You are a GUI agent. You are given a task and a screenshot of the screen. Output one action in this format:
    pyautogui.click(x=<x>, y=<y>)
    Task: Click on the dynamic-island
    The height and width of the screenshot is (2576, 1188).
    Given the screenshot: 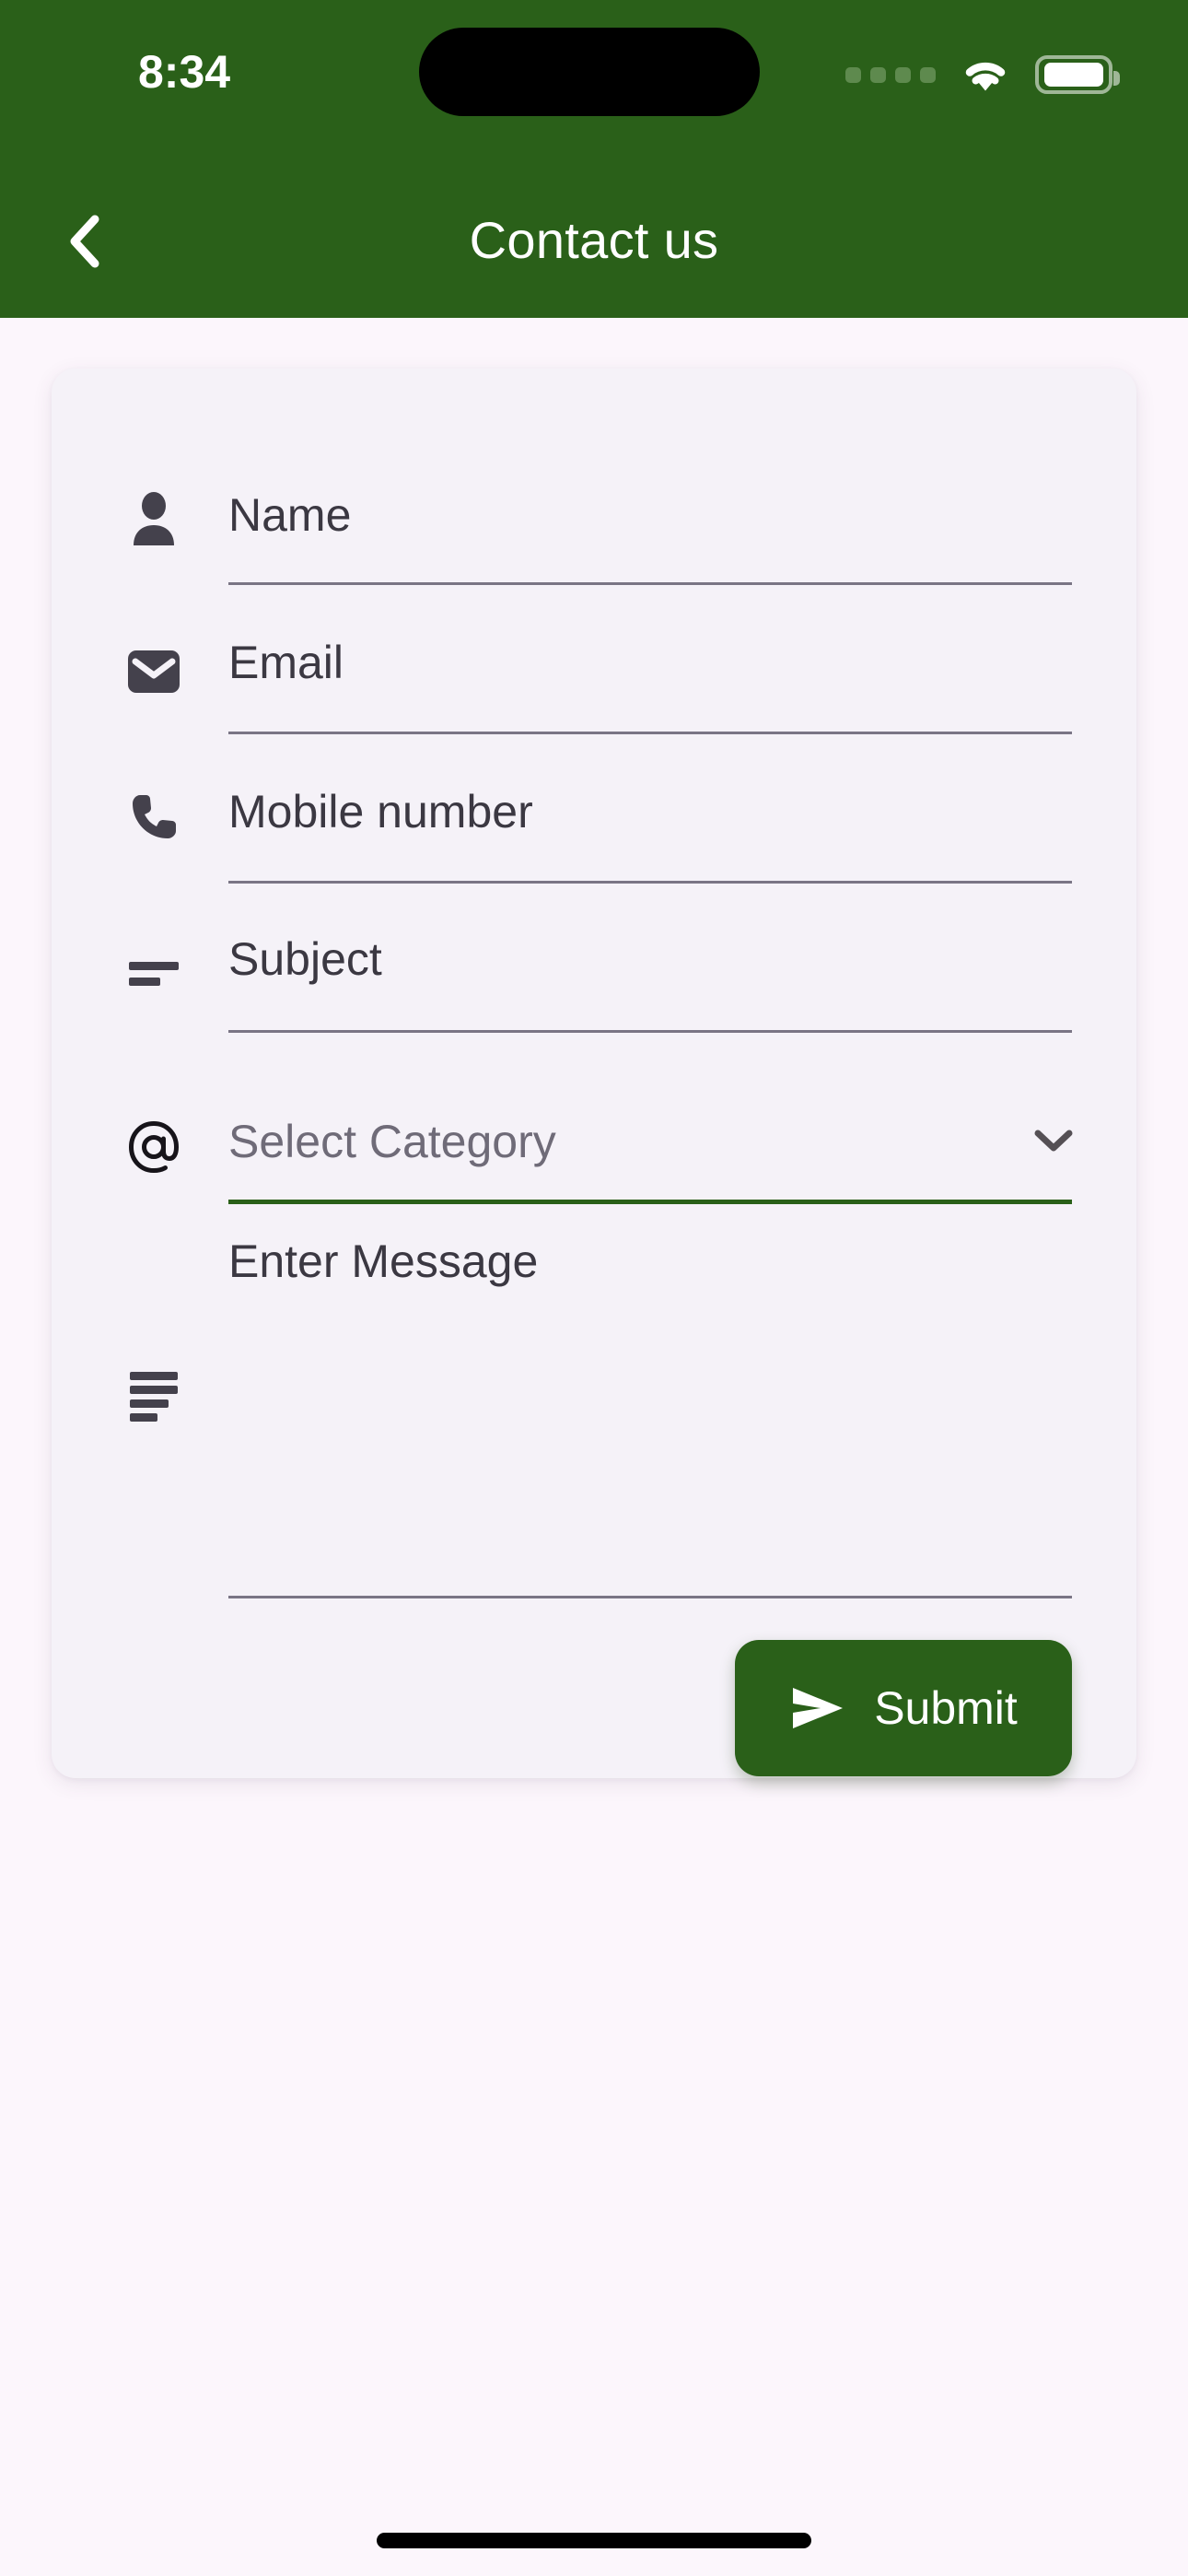 What is the action you would take?
    pyautogui.click(x=589, y=72)
    